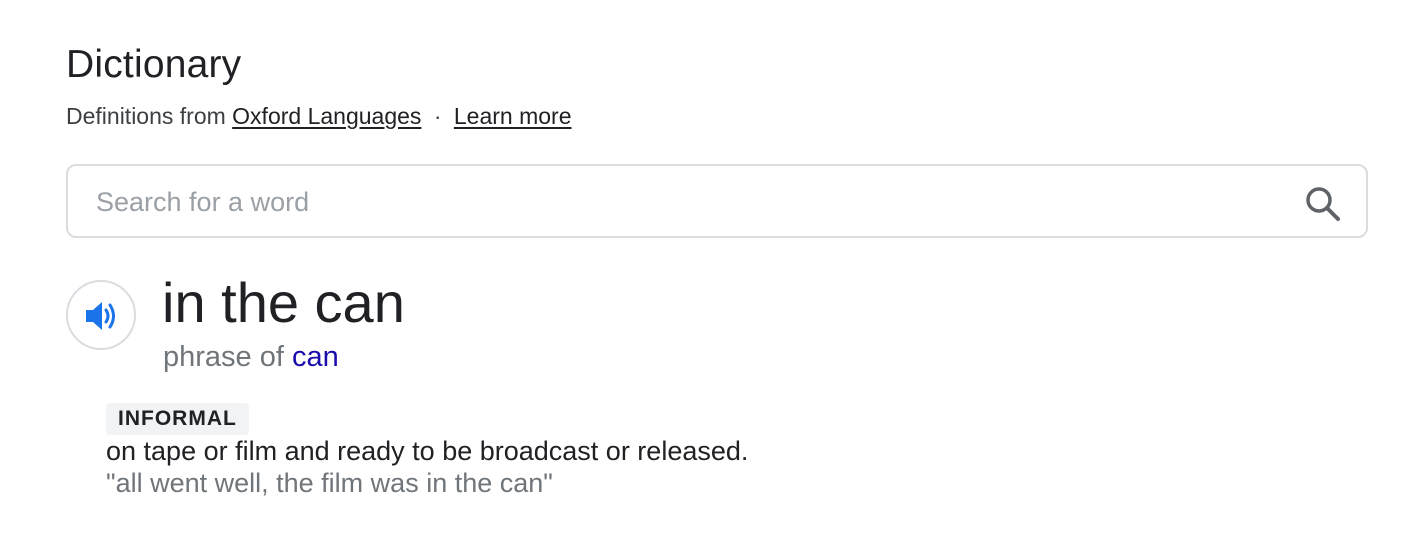  I want to click on phrase-prefix: phrase of, so click(223, 357).